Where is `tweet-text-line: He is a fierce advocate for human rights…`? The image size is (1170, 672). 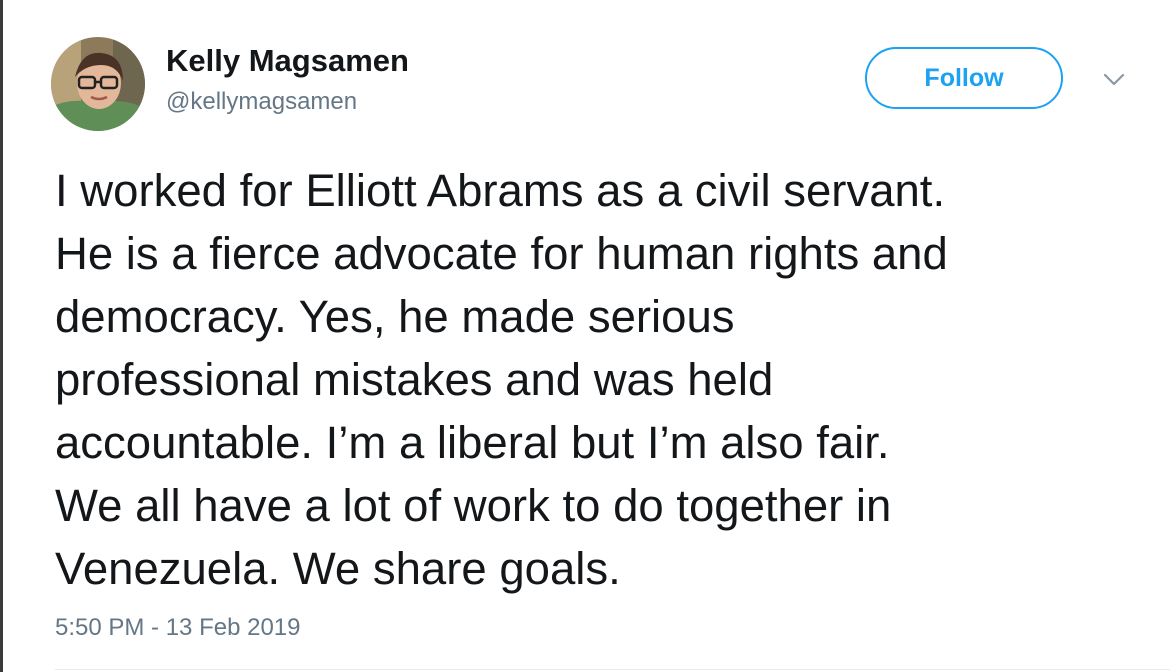
tweet-text-line: He is a fierce advocate for human rights… is located at coordinates (501, 253).